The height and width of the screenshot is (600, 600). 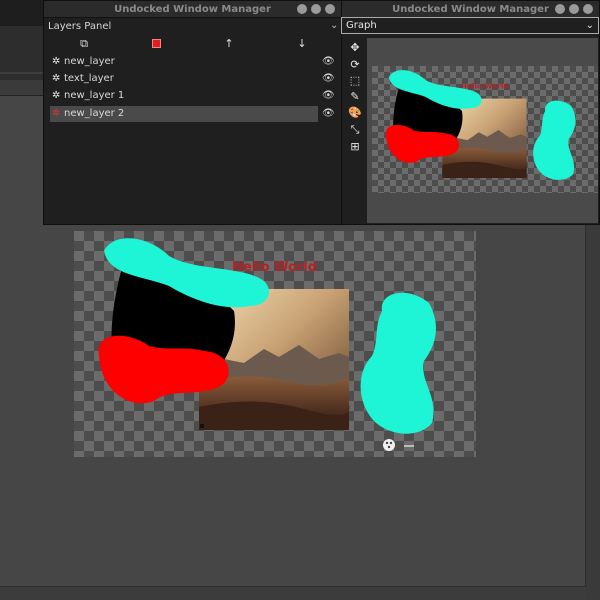 I want to click on layers-window-titlebar: Undocked Window Manager, so click(x=192, y=9).